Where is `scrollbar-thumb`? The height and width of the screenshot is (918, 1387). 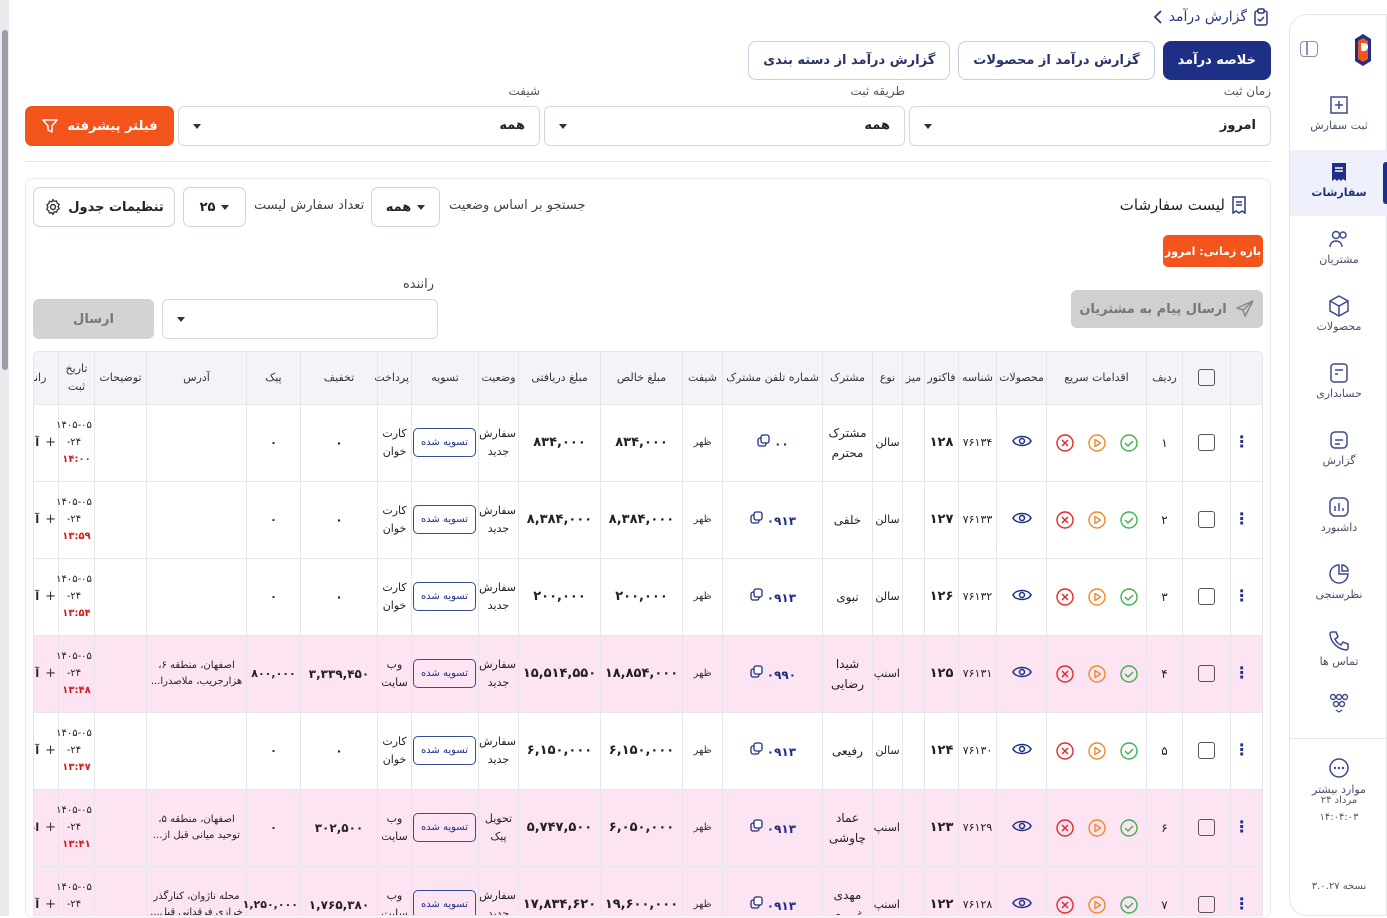 scrollbar-thumb is located at coordinates (5, 200).